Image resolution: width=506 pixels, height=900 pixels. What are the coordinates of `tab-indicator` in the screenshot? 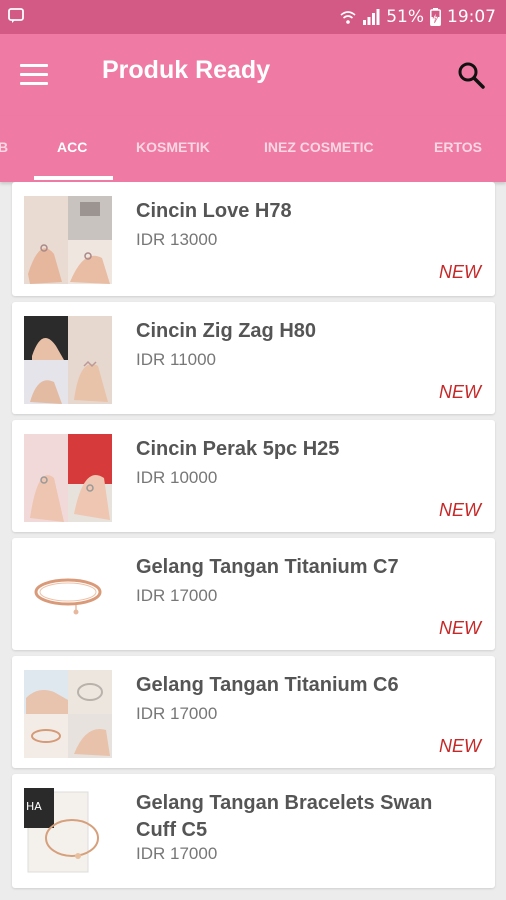 It's located at (73, 178).